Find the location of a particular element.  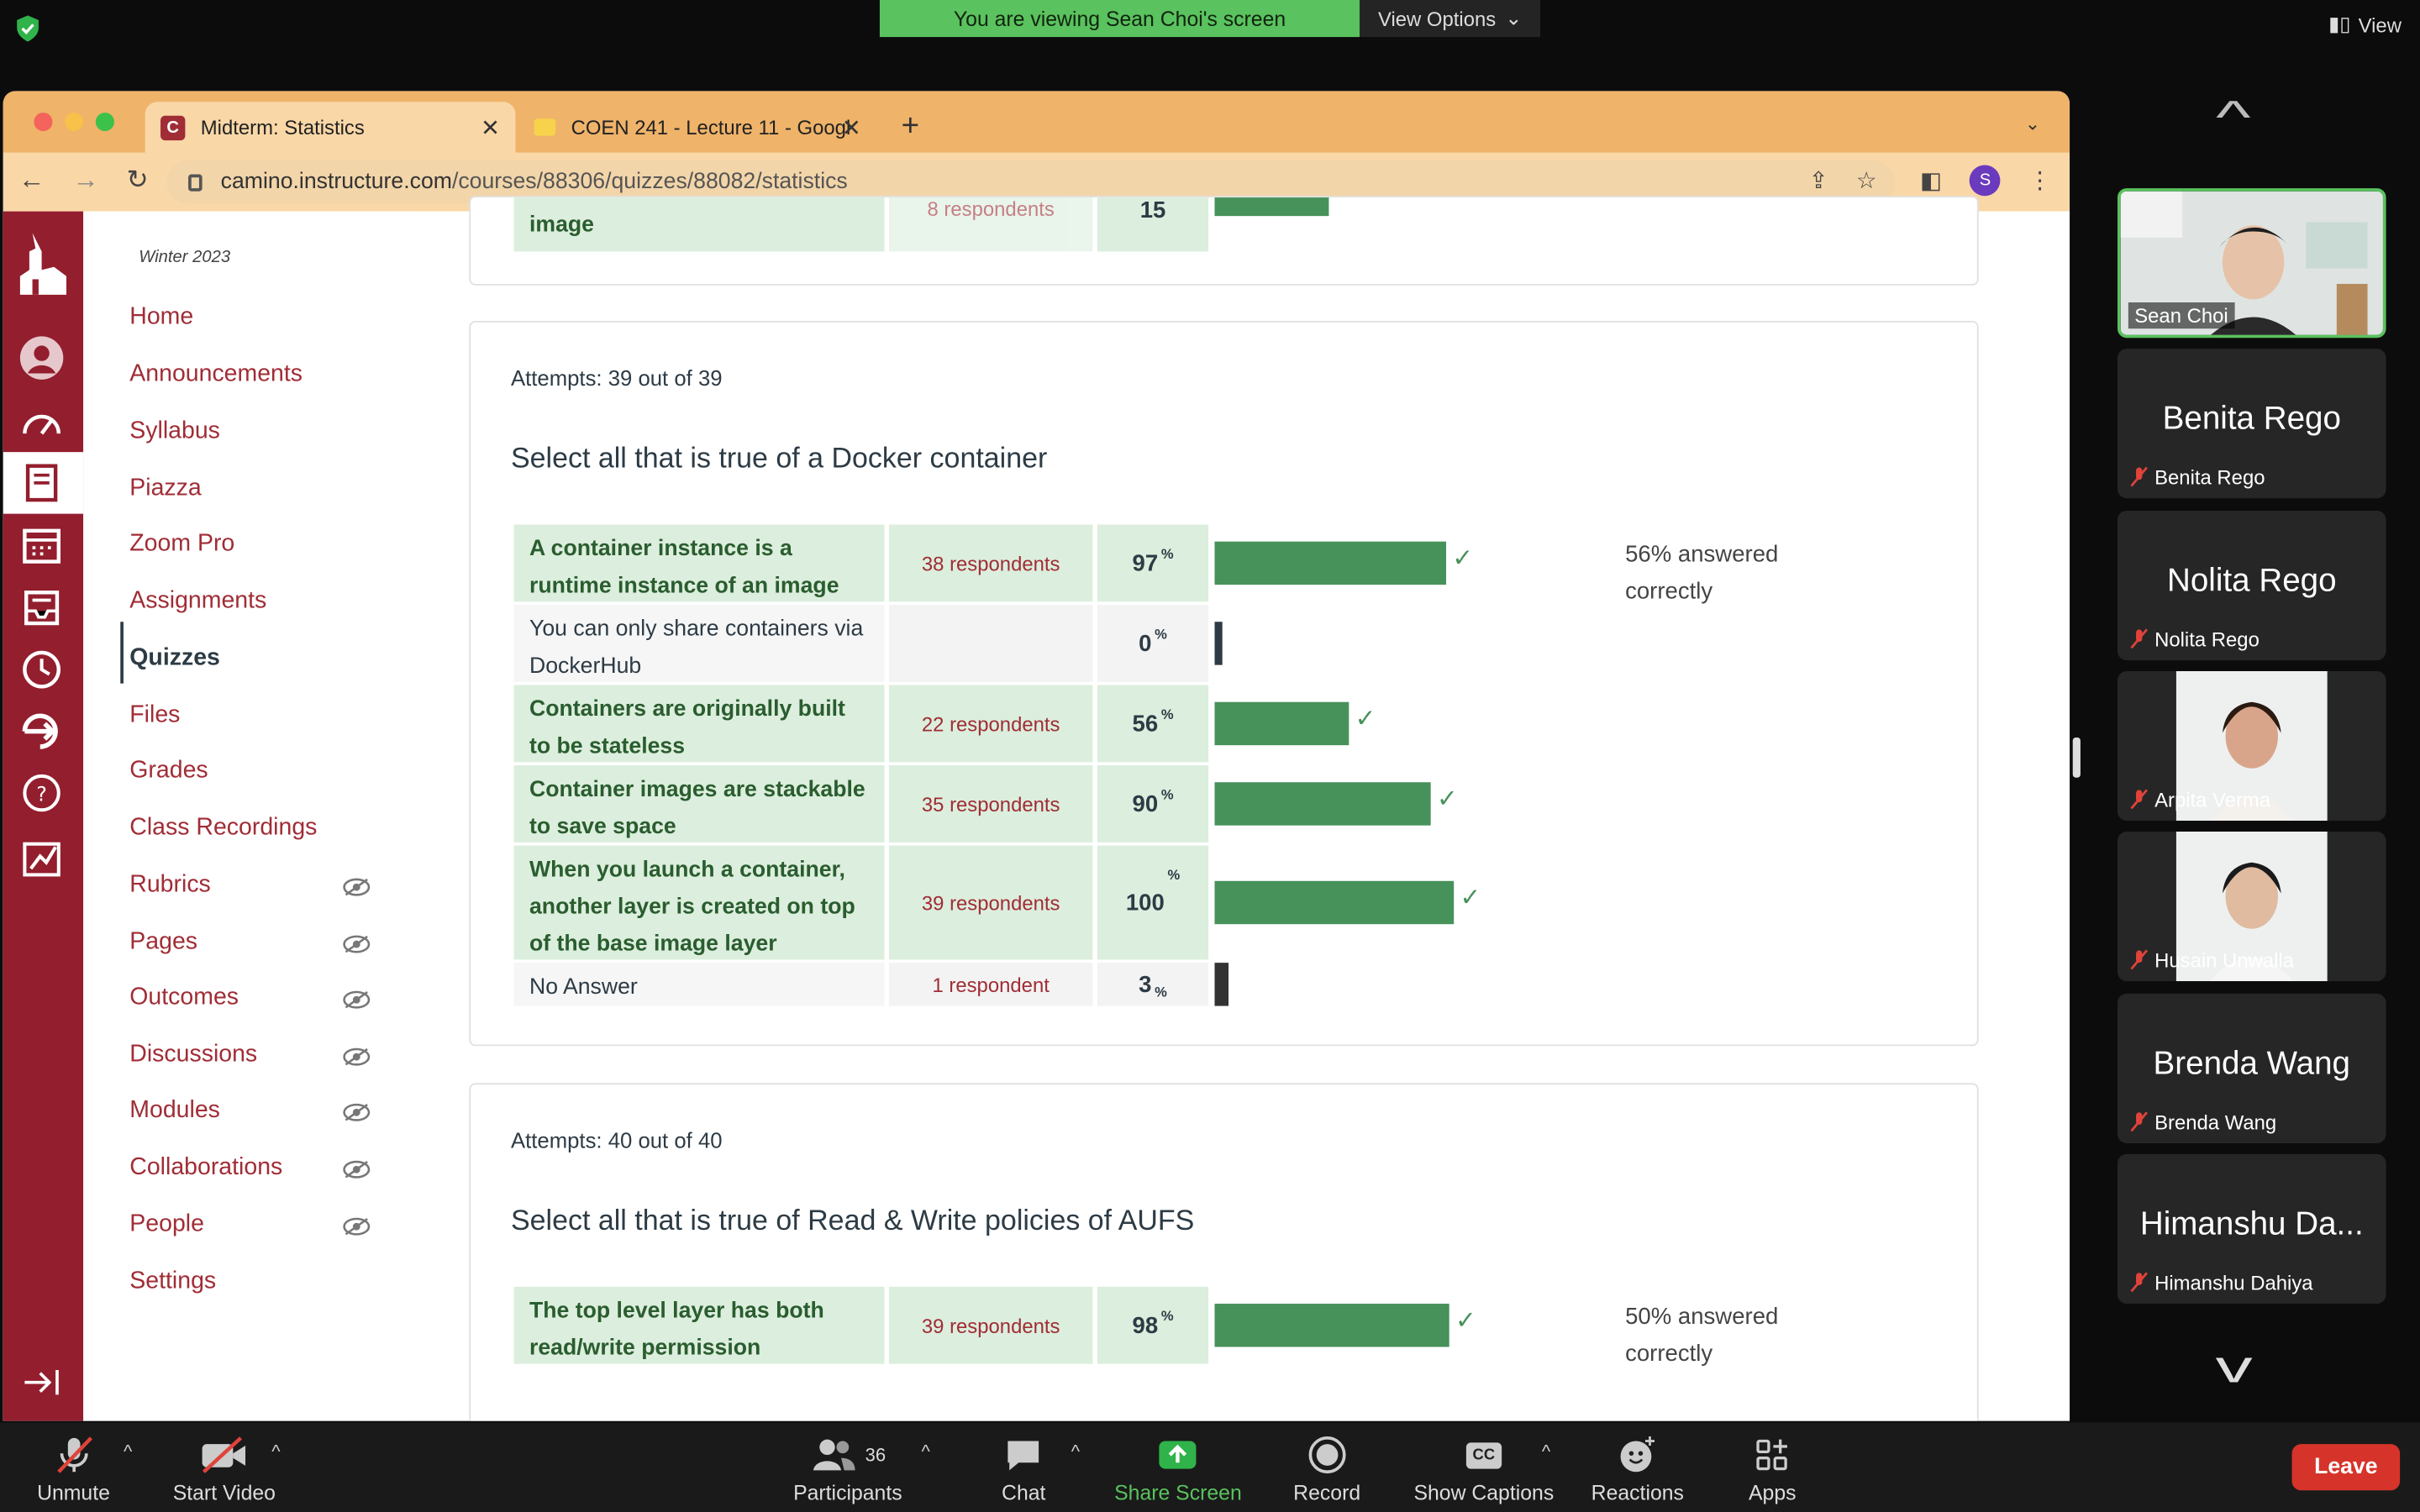

captions-options-caret-icon: ^ is located at coordinates (1546, 1452).